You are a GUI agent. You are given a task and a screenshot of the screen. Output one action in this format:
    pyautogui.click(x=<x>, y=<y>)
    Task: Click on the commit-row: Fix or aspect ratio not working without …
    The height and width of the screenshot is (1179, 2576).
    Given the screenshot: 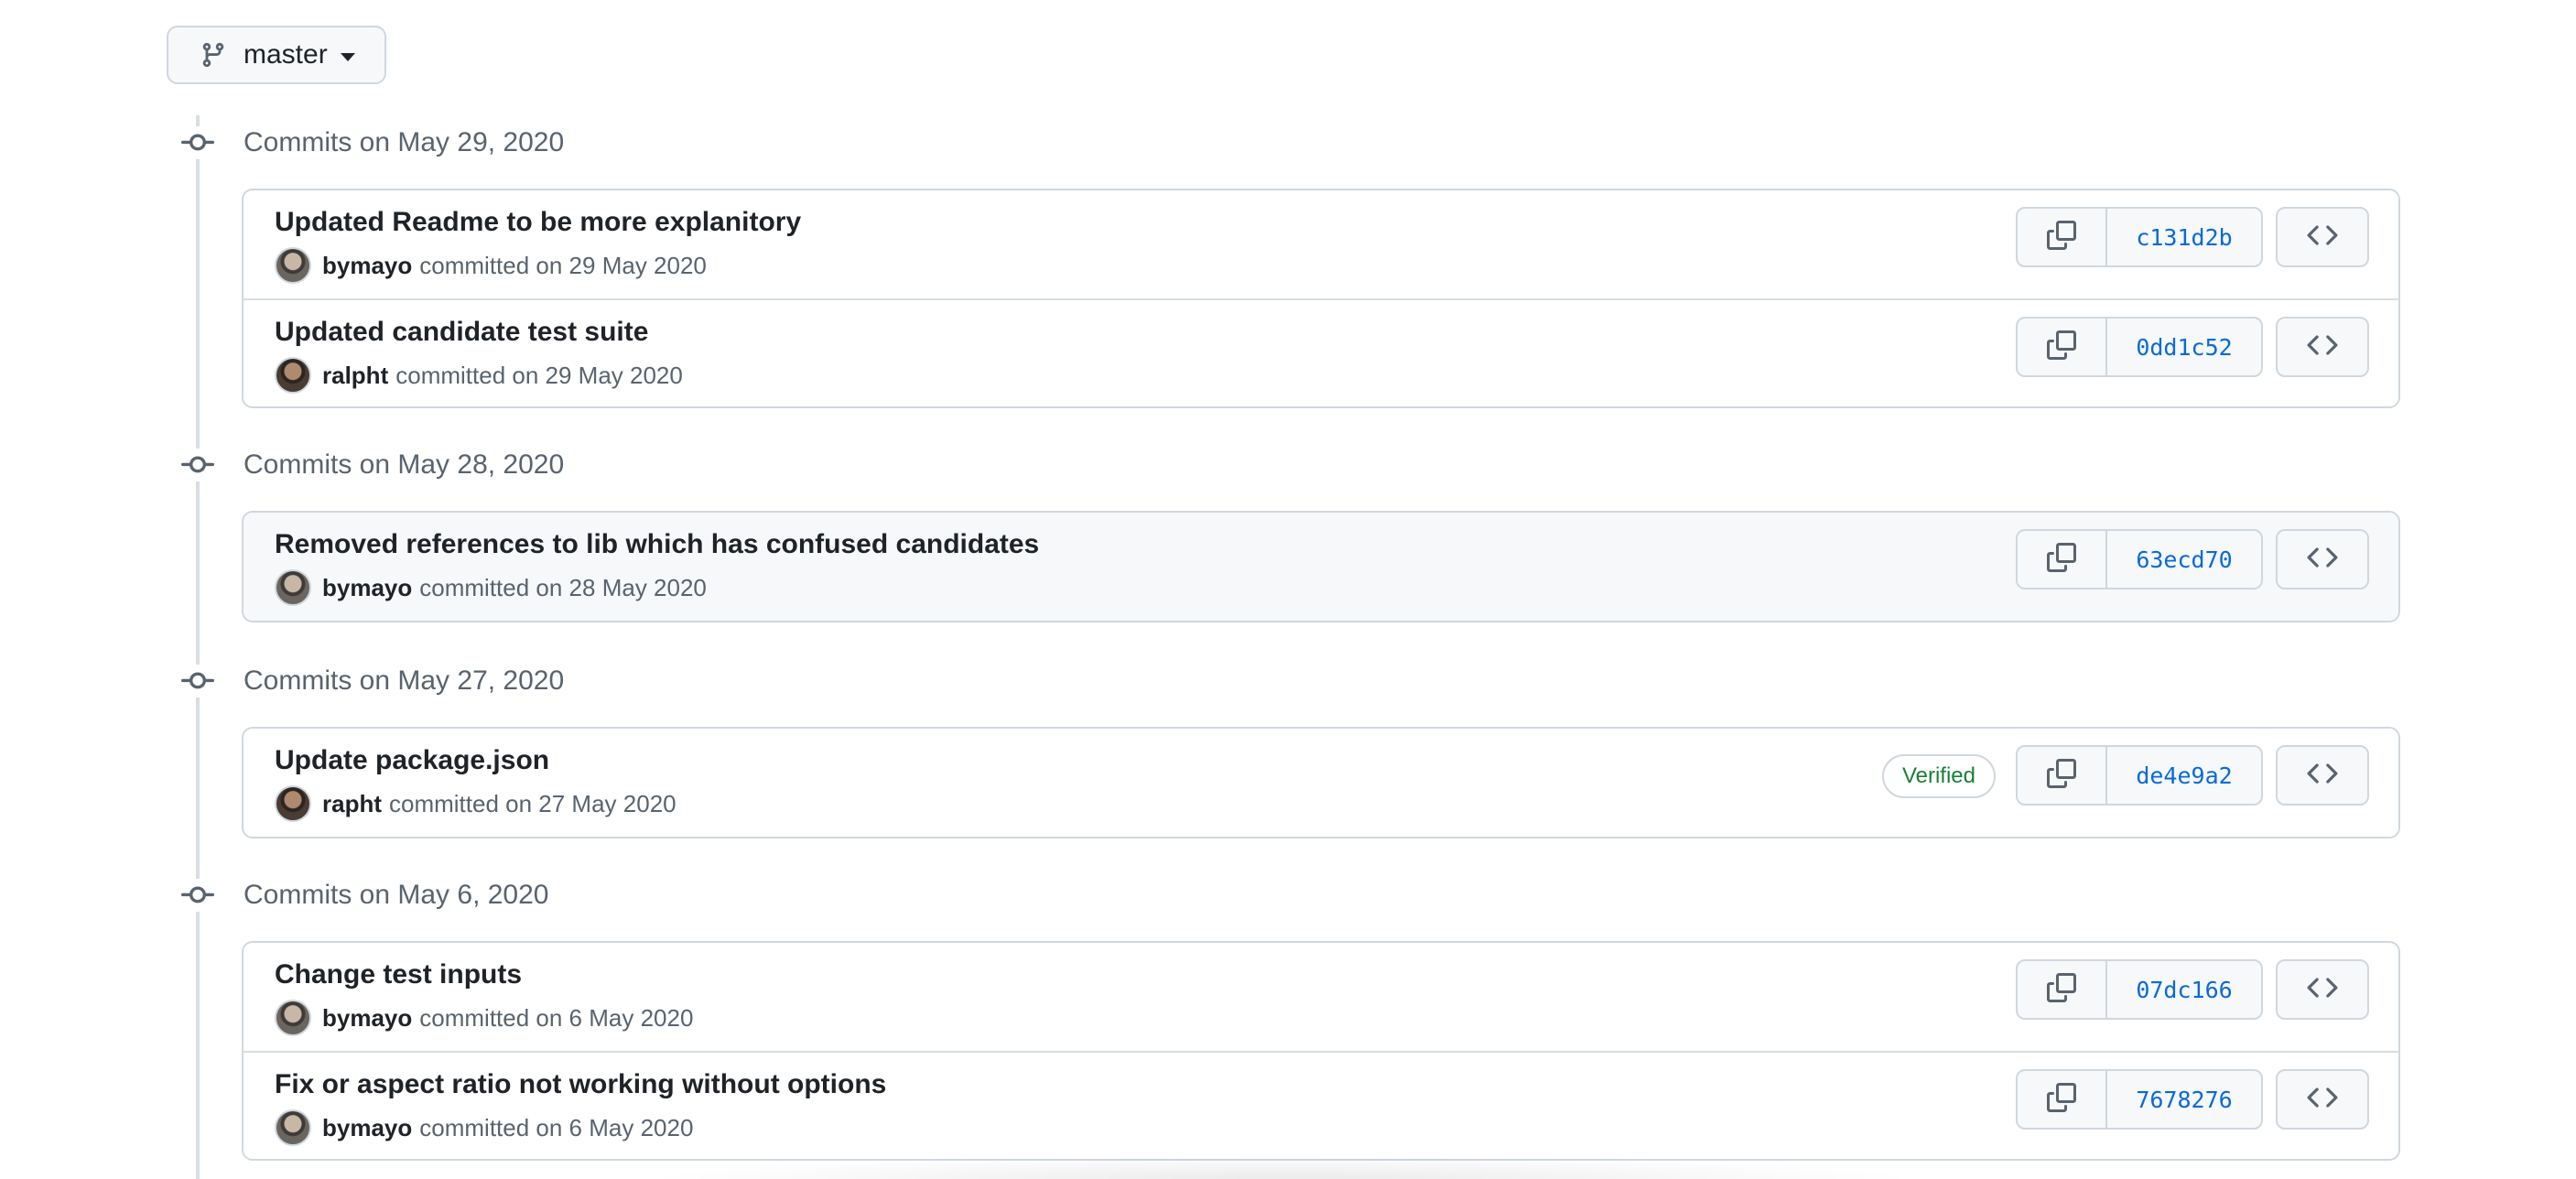 What is the action you would take?
    pyautogui.click(x=1321, y=1105)
    